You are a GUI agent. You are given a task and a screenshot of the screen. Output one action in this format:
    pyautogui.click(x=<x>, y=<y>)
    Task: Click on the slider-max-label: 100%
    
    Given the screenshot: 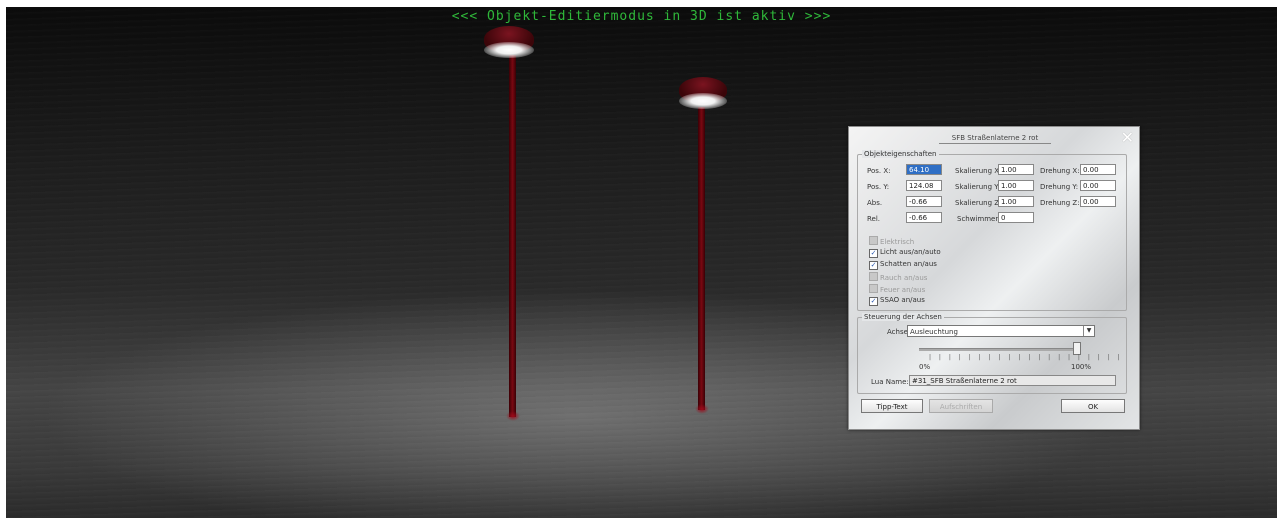 What is the action you would take?
    pyautogui.click(x=1081, y=367)
    